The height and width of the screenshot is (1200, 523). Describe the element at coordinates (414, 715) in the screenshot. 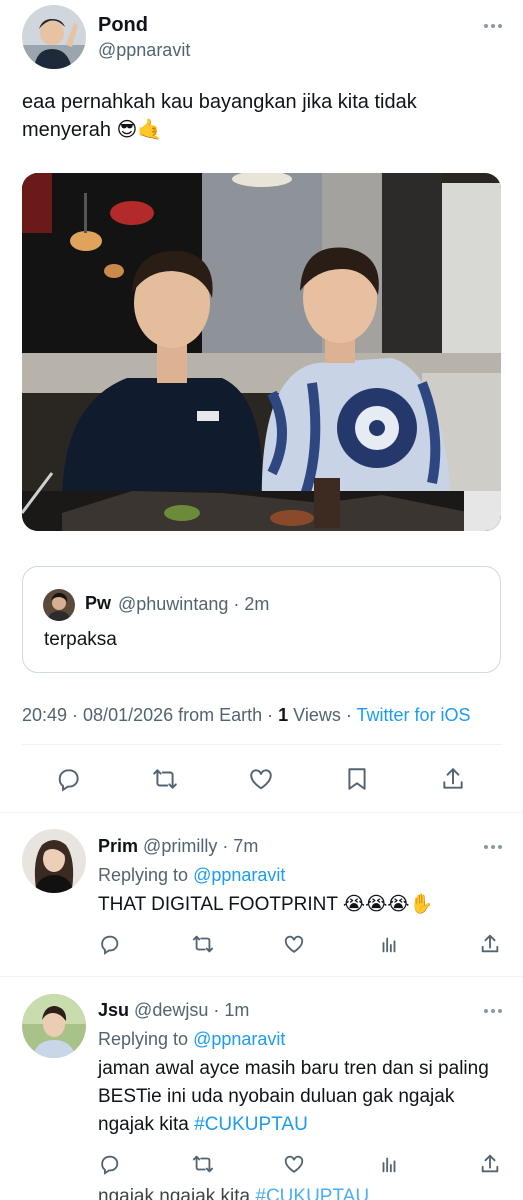

I see `client-link: Twitter for iOS` at that location.